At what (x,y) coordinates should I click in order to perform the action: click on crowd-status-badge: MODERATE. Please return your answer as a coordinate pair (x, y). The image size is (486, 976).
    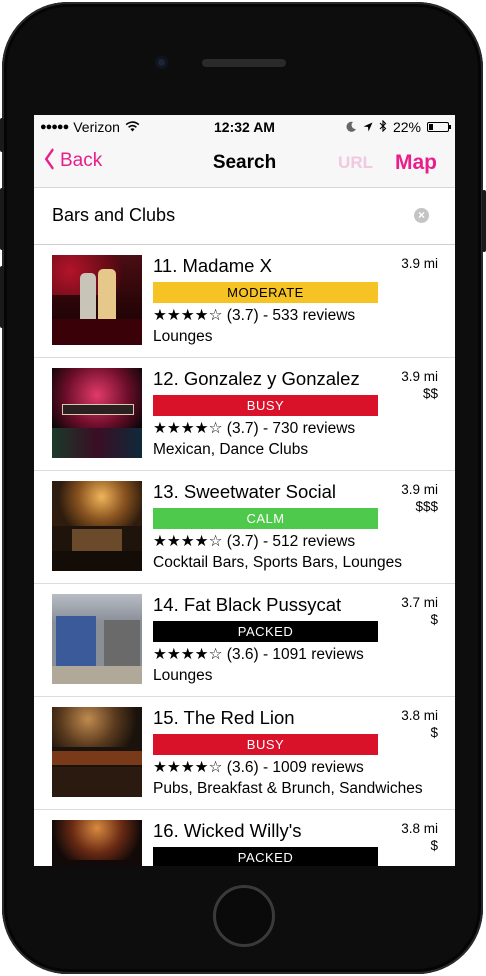
    Looking at the image, I should click on (265, 292).